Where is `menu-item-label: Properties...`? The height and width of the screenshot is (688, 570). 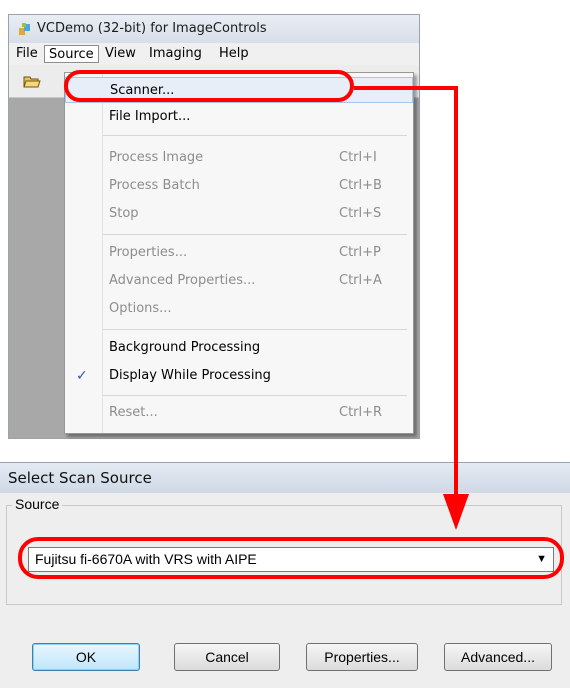 menu-item-label: Properties... is located at coordinates (148, 252).